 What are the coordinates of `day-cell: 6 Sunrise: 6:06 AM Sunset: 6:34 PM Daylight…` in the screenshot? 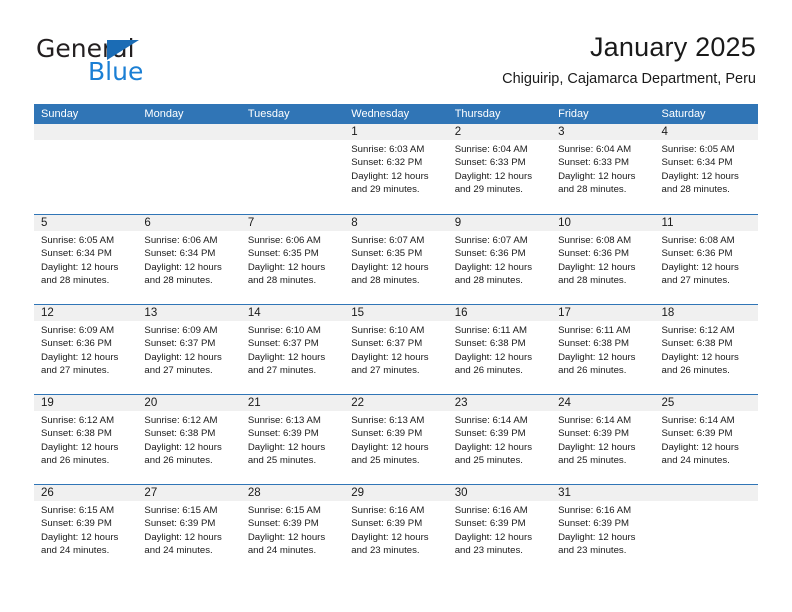 It's located at (189, 259).